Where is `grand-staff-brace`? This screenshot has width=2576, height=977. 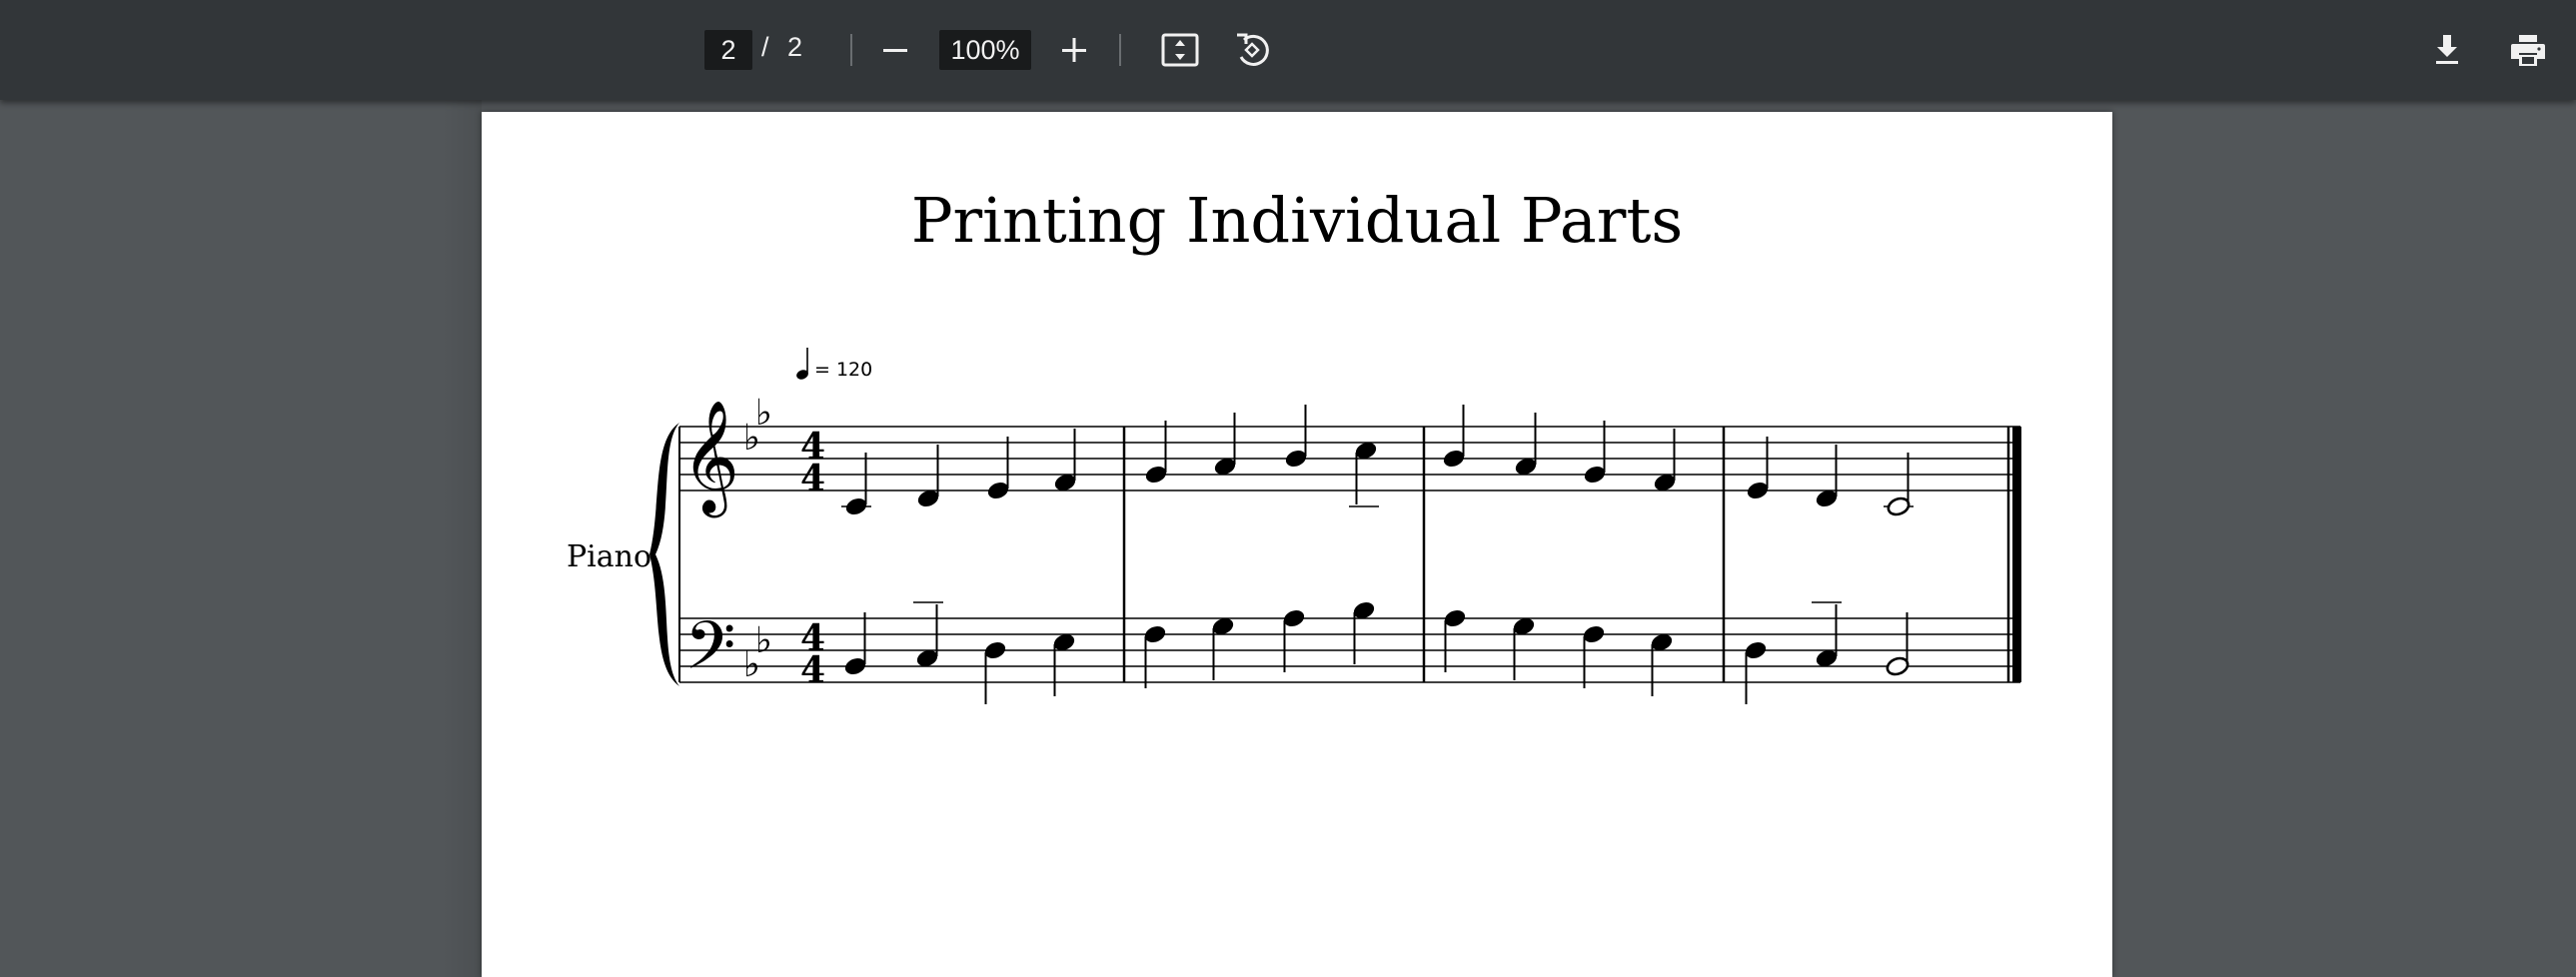 grand-staff-brace is located at coordinates (664, 554).